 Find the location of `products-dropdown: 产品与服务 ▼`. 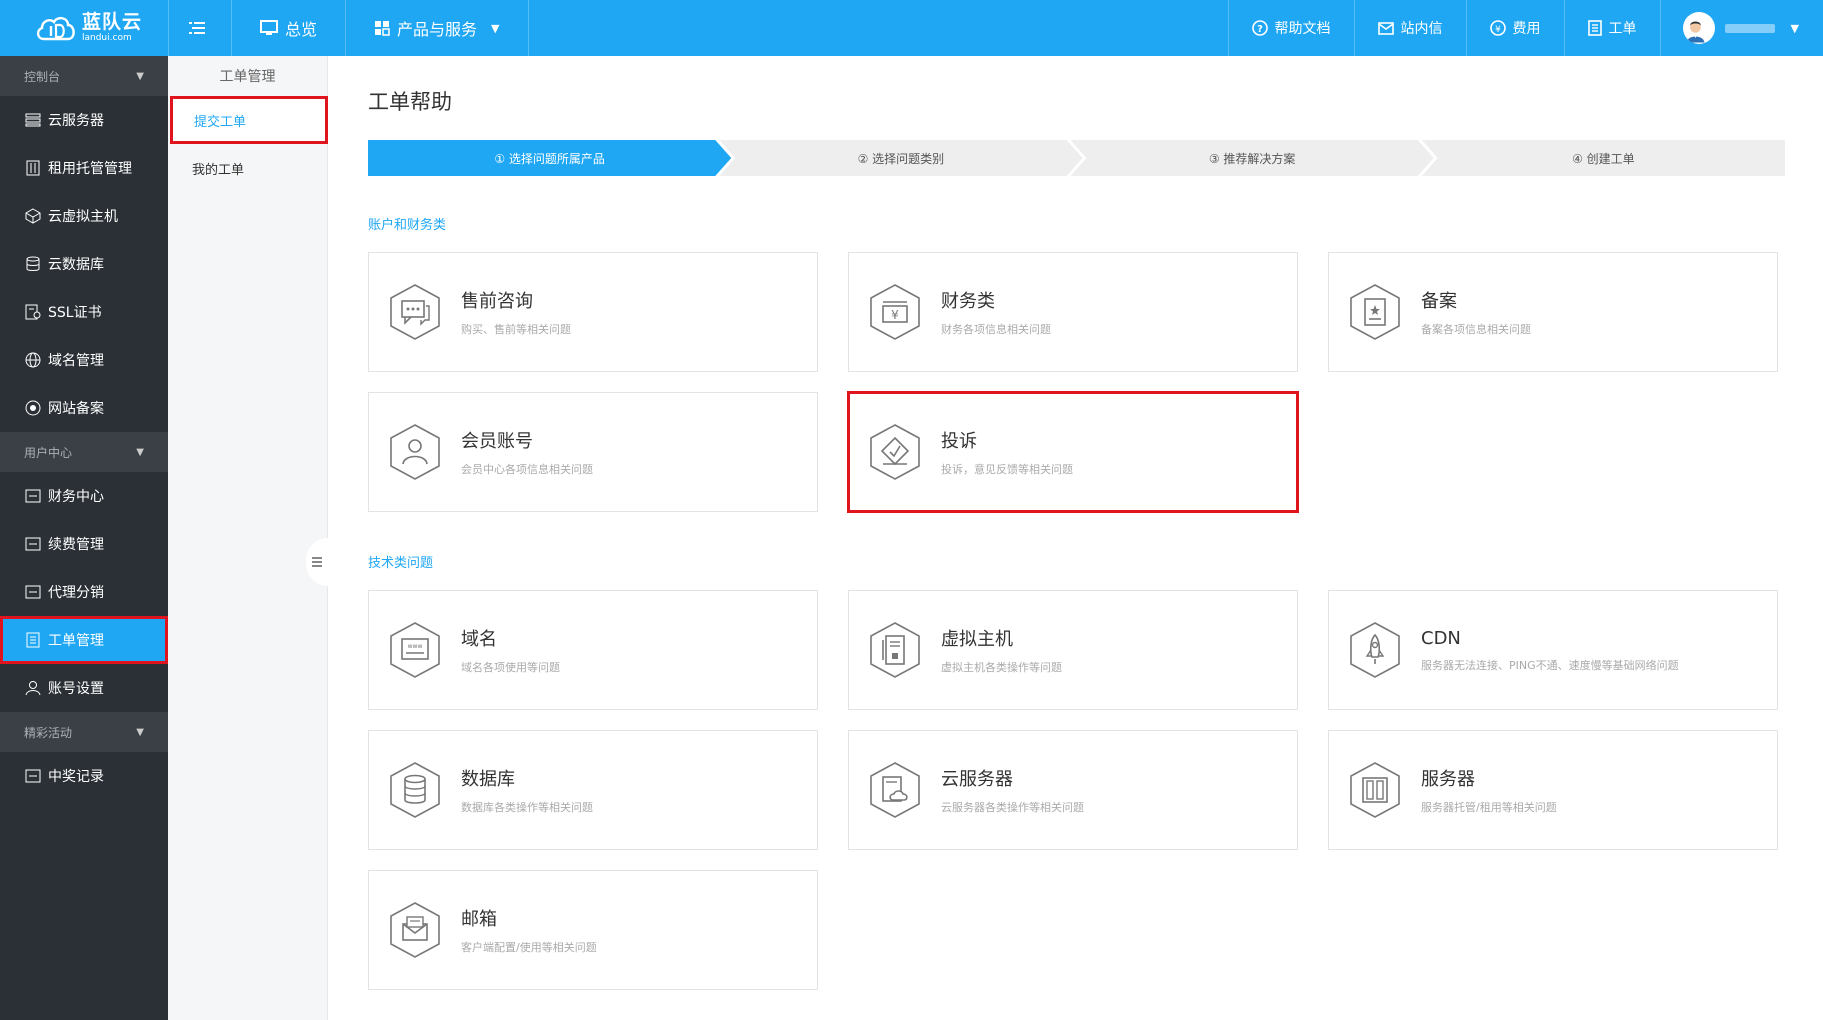

products-dropdown: 产品与服务 ▼ is located at coordinates (437, 28).